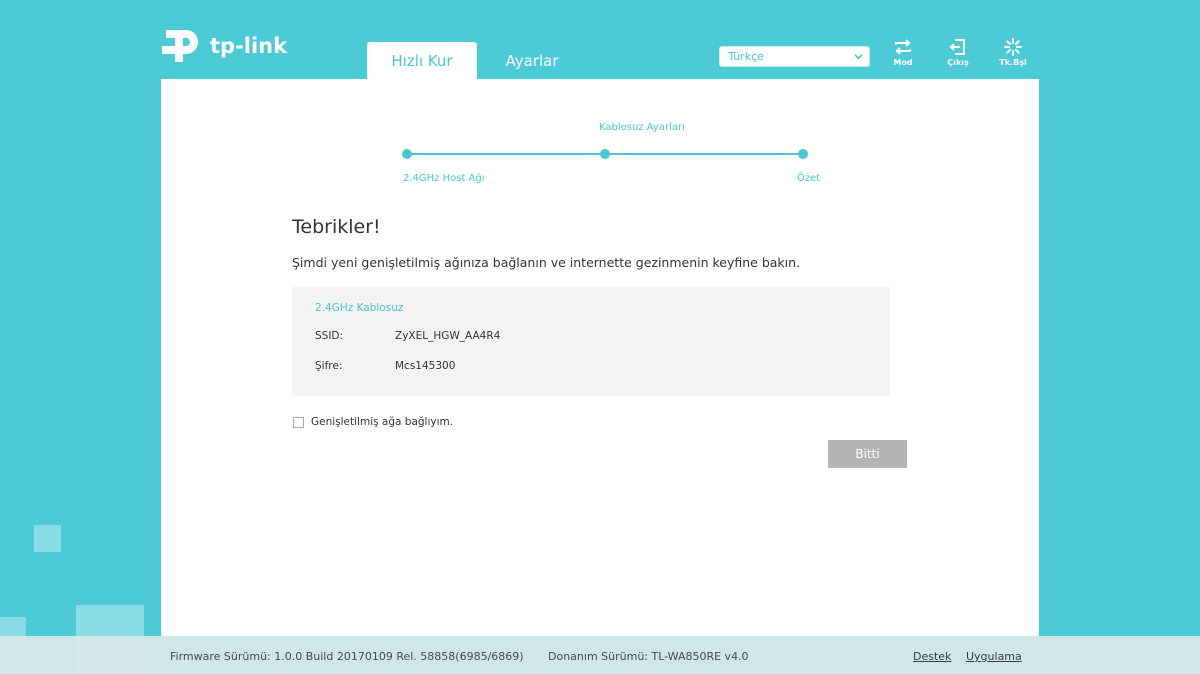 The width and height of the screenshot is (1200, 674). I want to click on language-select: Türkçe, so click(794, 56).